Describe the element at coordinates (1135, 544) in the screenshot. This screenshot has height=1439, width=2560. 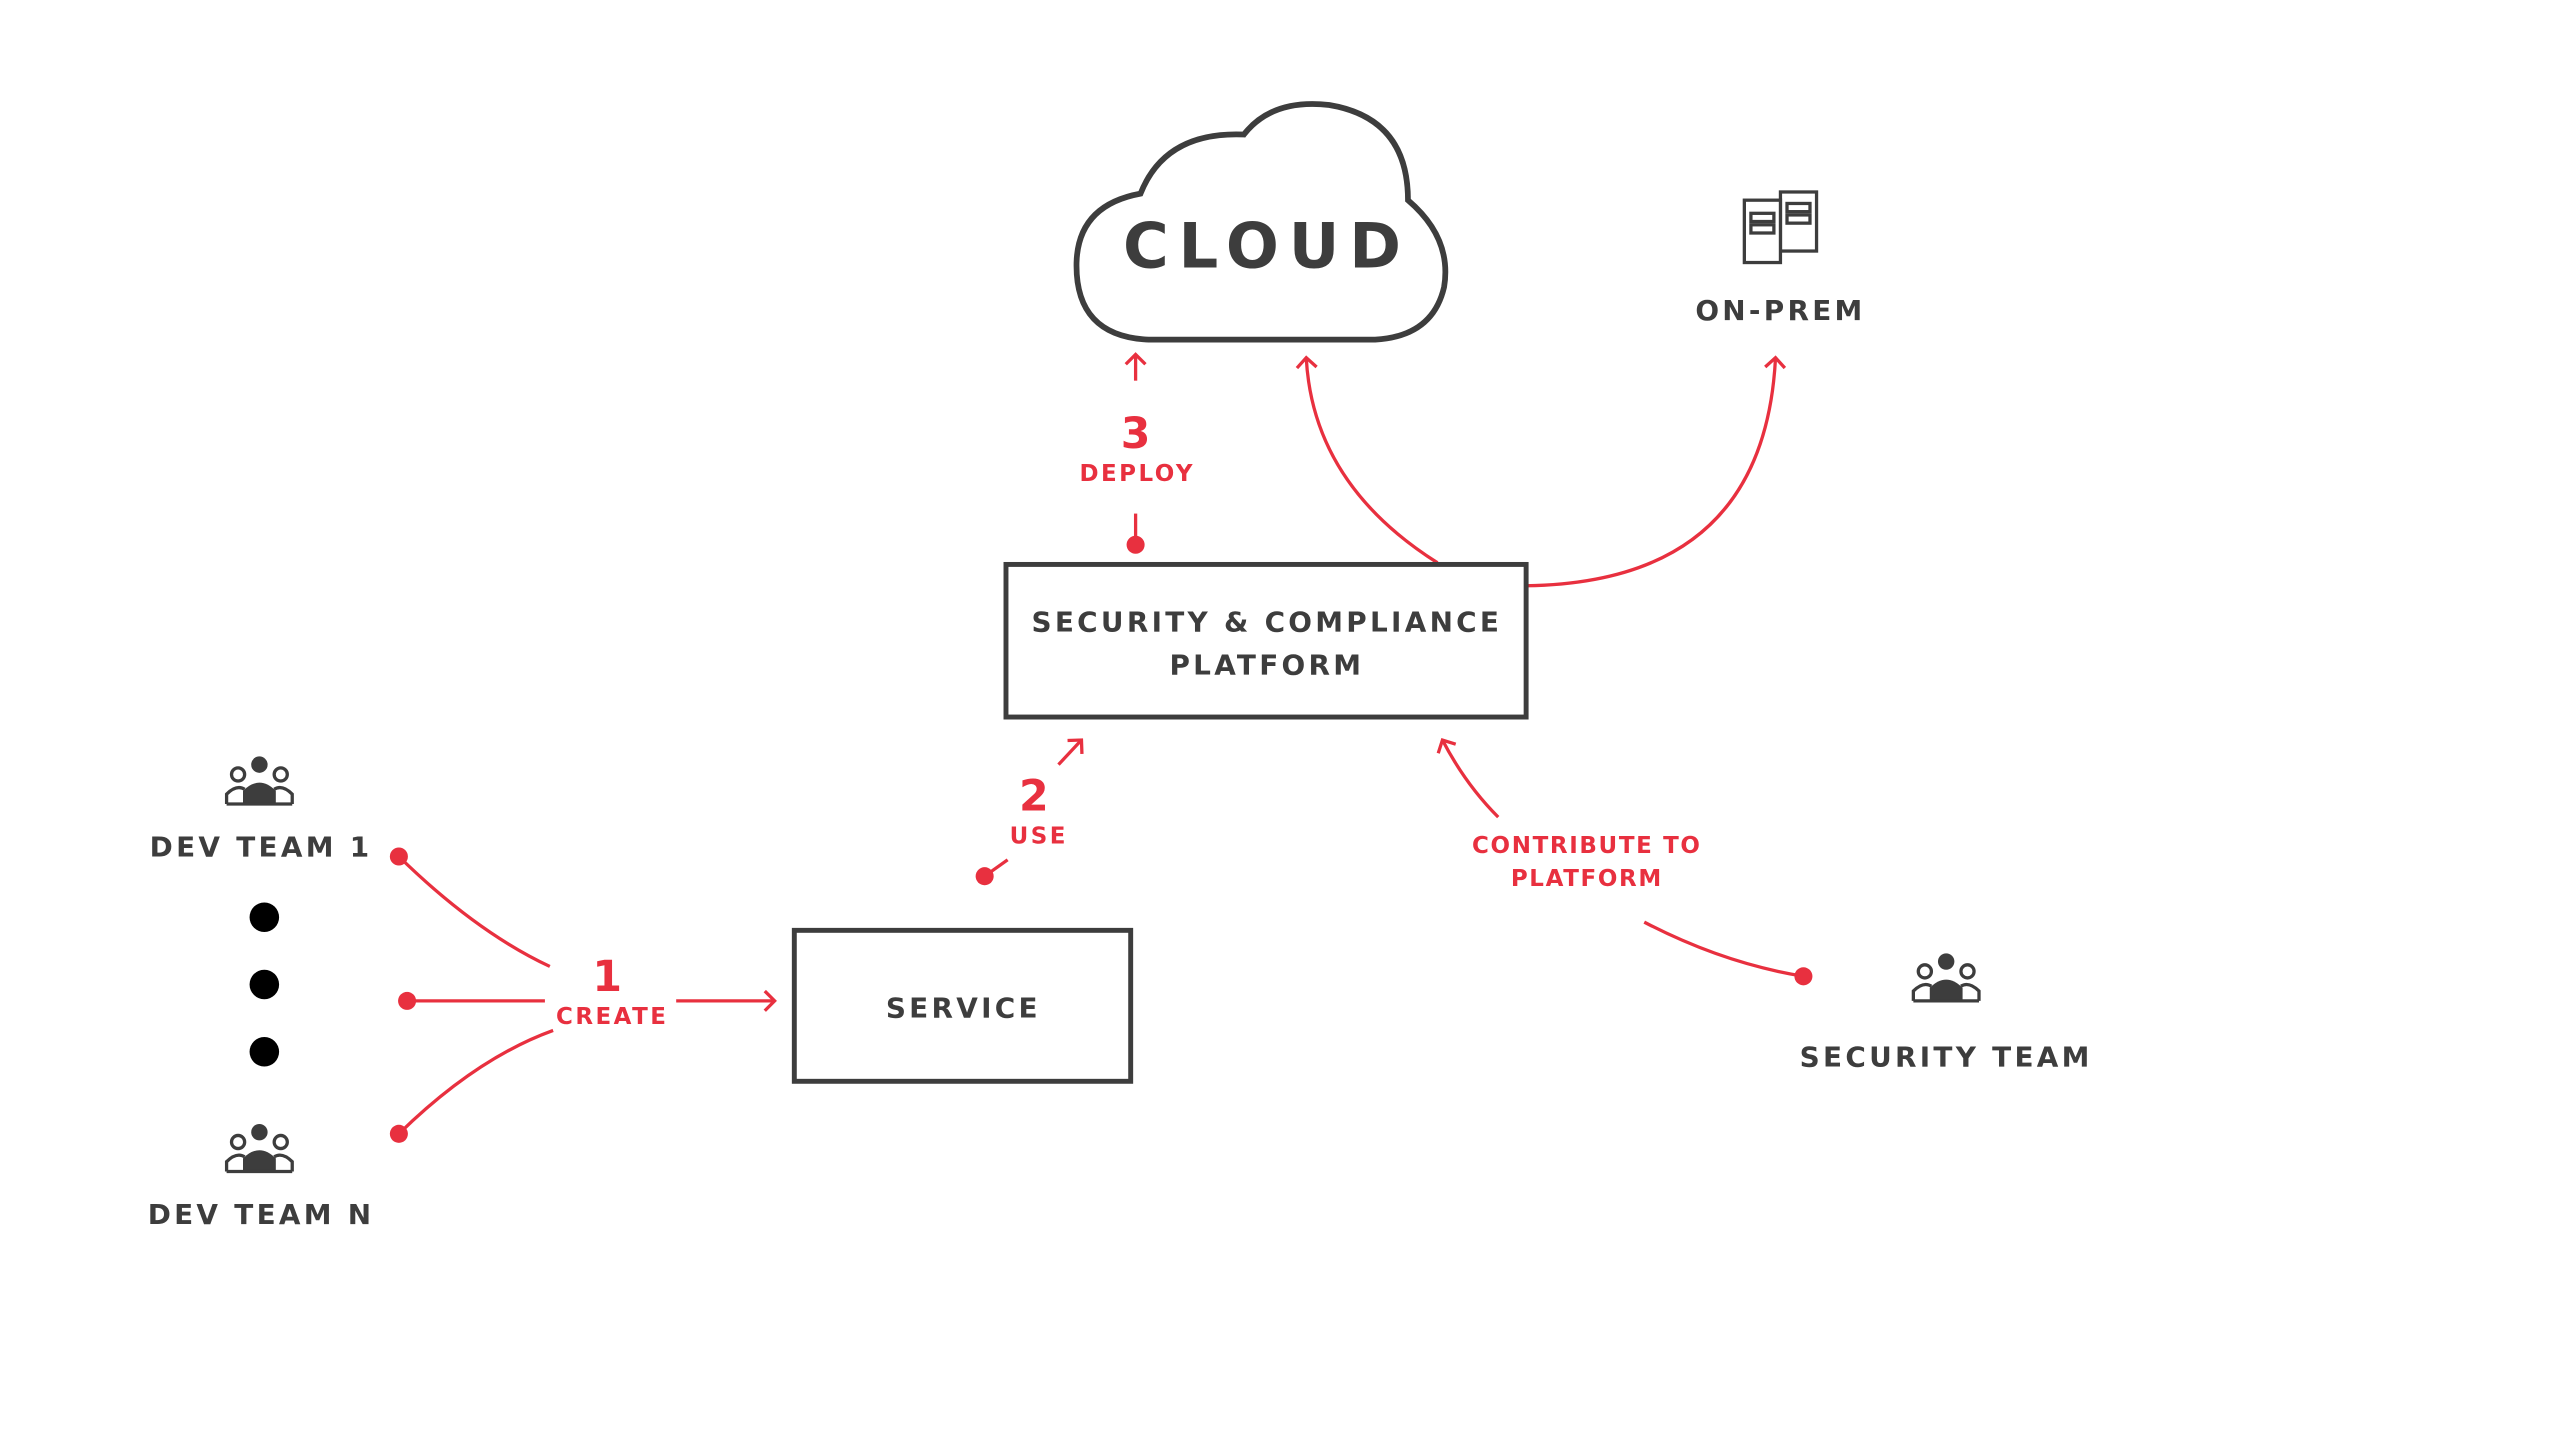
I see `deploy-dot` at that location.